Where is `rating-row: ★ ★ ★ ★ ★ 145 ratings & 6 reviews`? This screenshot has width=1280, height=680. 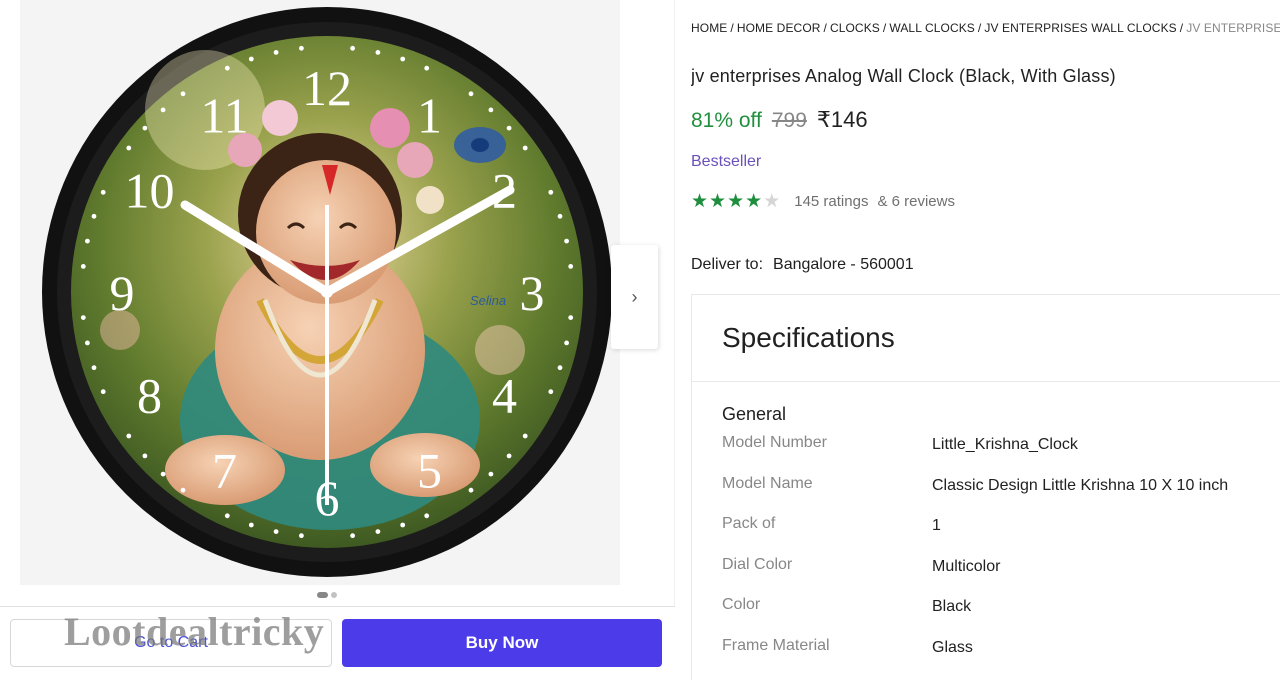
rating-row: ★ ★ ★ ★ ★ 145 ratings & 6 reviews is located at coordinates (823, 201).